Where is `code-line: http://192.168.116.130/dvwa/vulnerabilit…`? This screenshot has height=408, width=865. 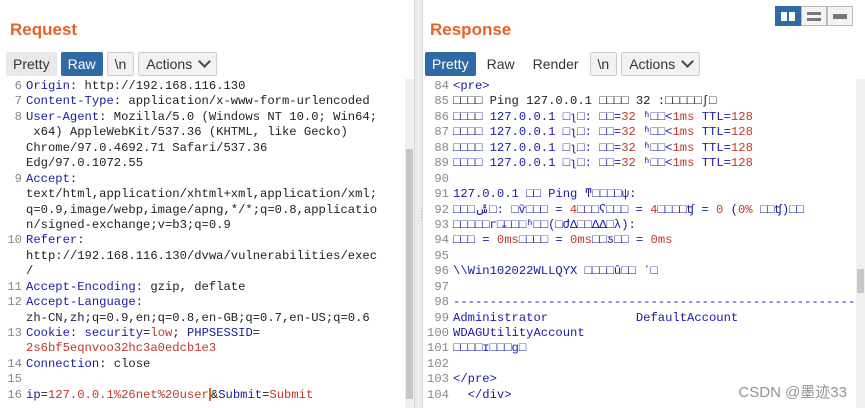 code-line: http://192.168.116.130/dvwa/vulnerabilit… is located at coordinates (207, 256).